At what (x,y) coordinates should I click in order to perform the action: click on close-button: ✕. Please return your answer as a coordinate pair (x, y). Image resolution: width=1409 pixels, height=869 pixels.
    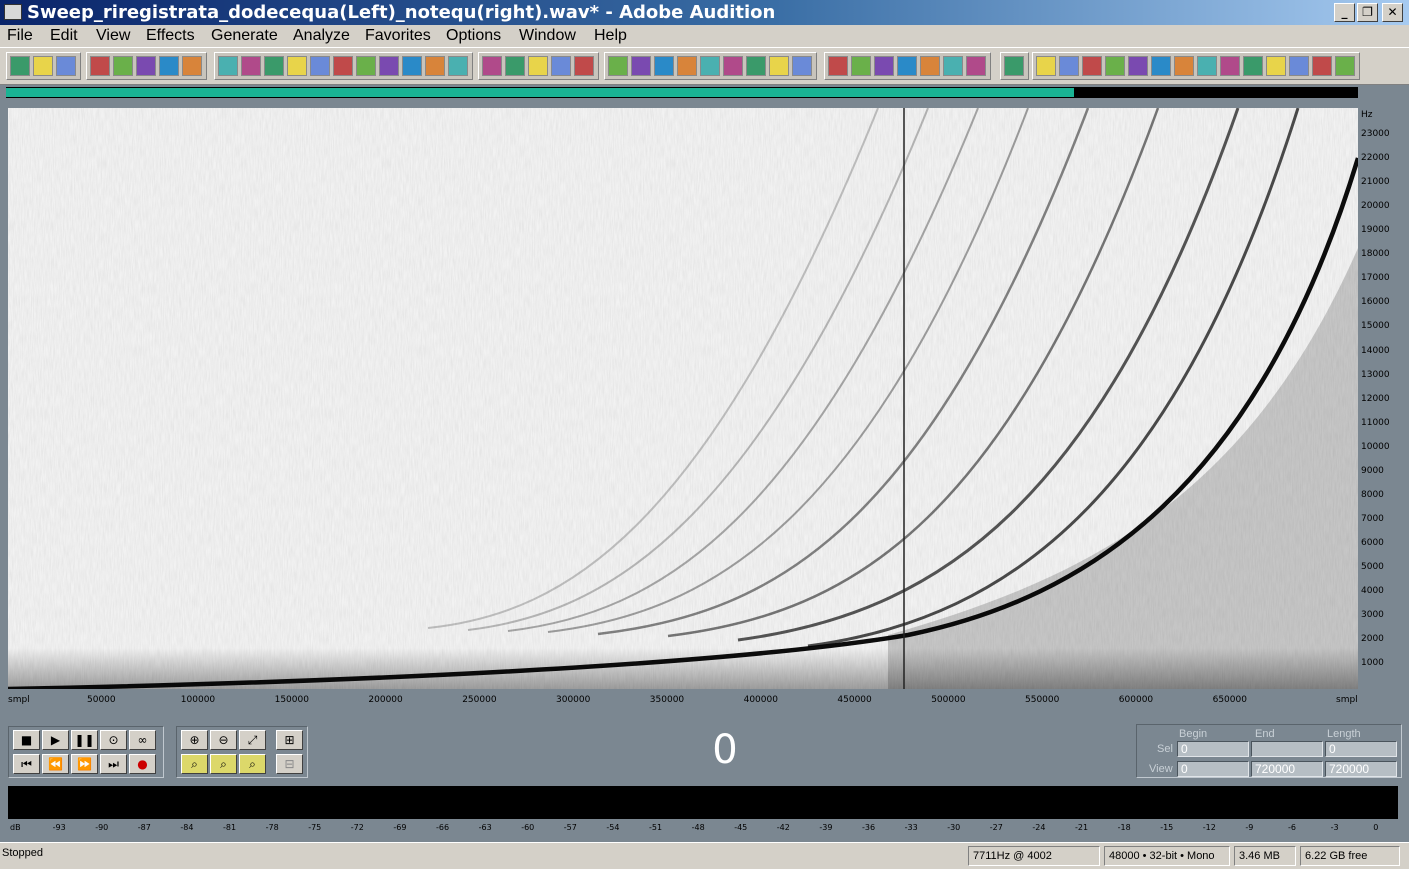
    Looking at the image, I should click on (1392, 12).